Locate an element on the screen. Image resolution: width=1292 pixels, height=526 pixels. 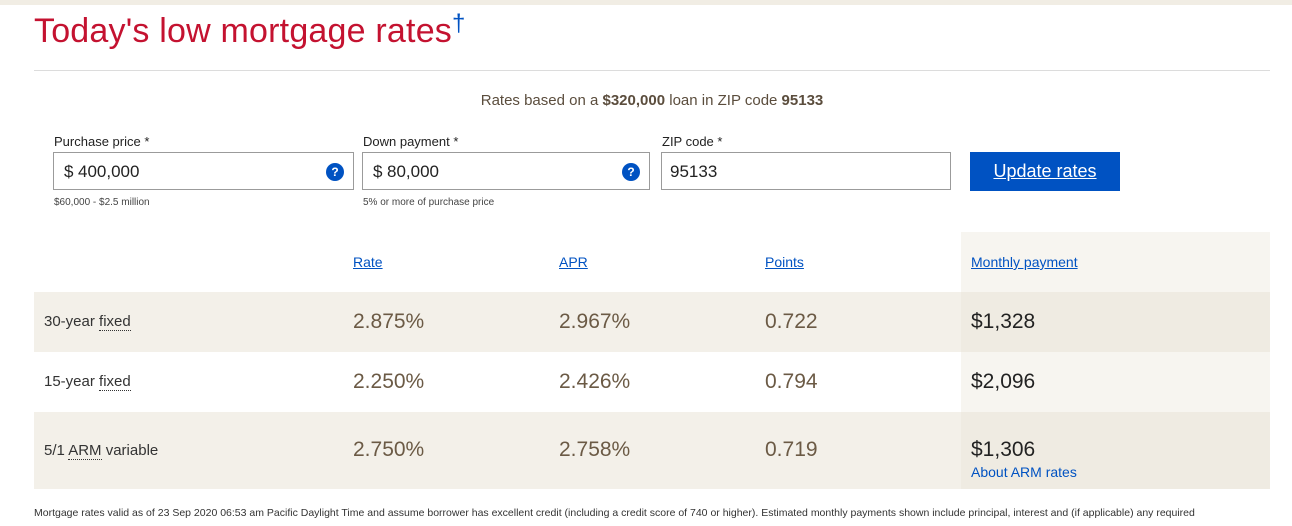
rate-value: 2.750% is located at coordinates (389, 449).